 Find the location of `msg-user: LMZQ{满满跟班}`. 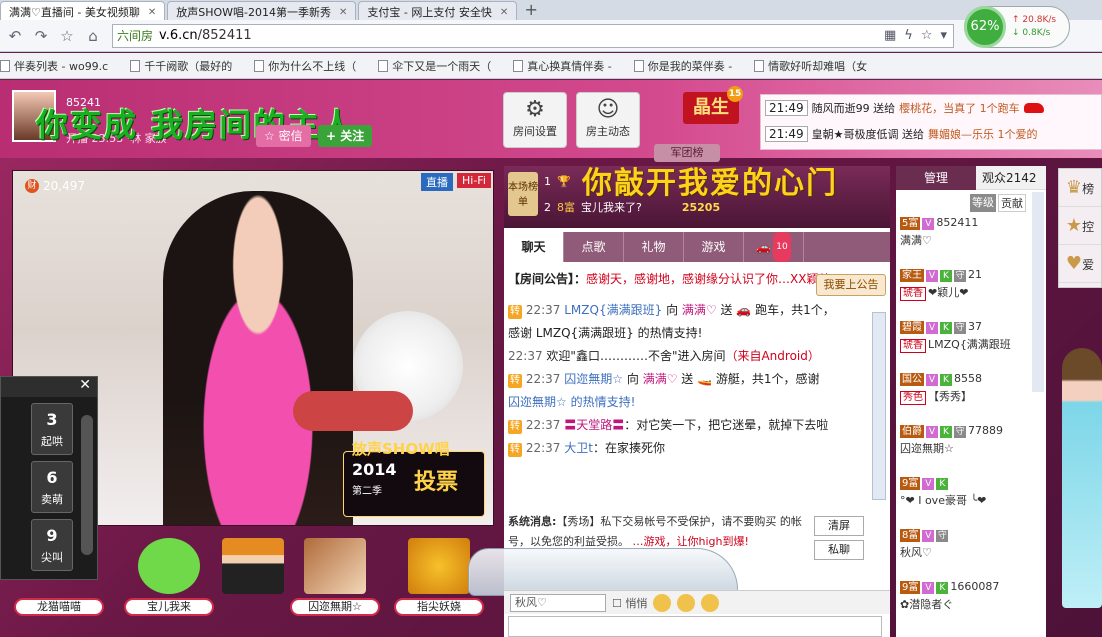

msg-user: LMZQ{满满跟班} is located at coordinates (613, 310).